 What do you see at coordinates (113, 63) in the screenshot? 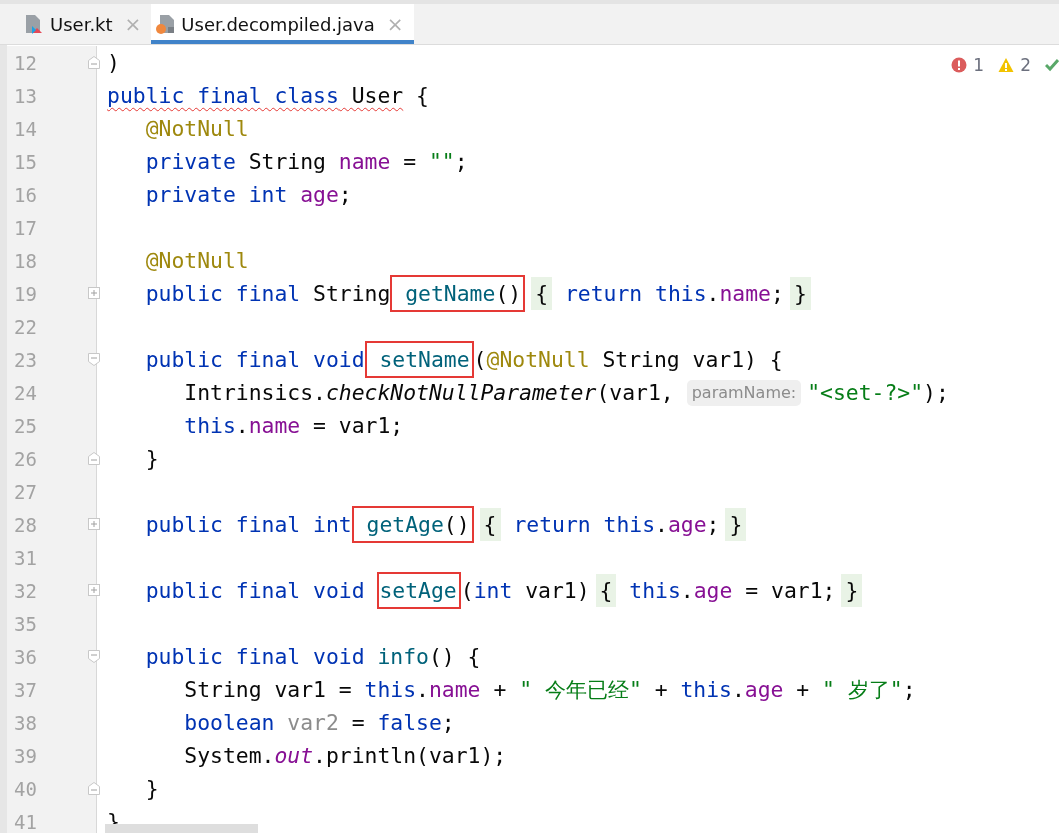
I see `code-text: )` at bounding box center [113, 63].